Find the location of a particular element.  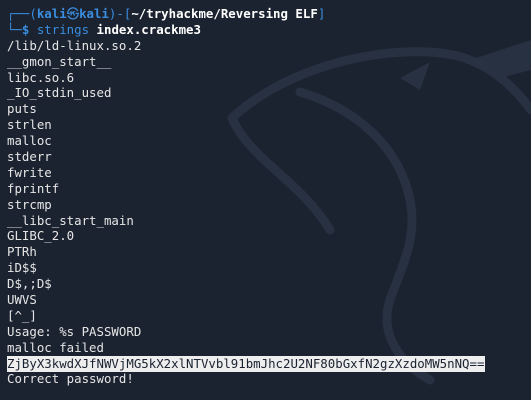

output-line: iD$$ is located at coordinates (22, 268).